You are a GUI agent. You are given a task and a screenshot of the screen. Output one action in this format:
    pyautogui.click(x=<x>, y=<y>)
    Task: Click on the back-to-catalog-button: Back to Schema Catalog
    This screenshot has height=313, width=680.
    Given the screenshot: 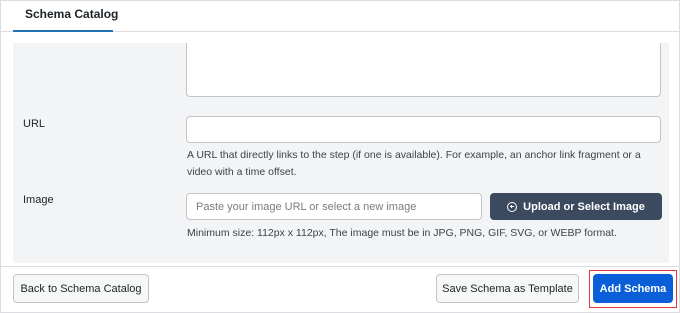 What is the action you would take?
    pyautogui.click(x=81, y=288)
    